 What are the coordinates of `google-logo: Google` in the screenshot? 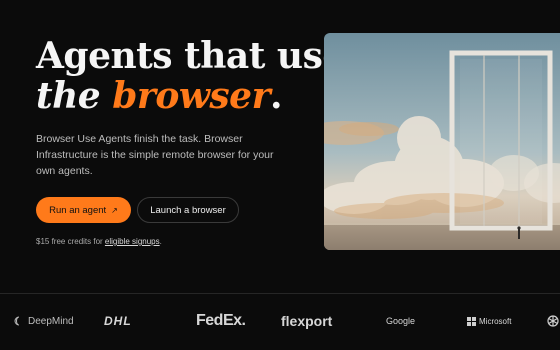 It's located at (400, 321).